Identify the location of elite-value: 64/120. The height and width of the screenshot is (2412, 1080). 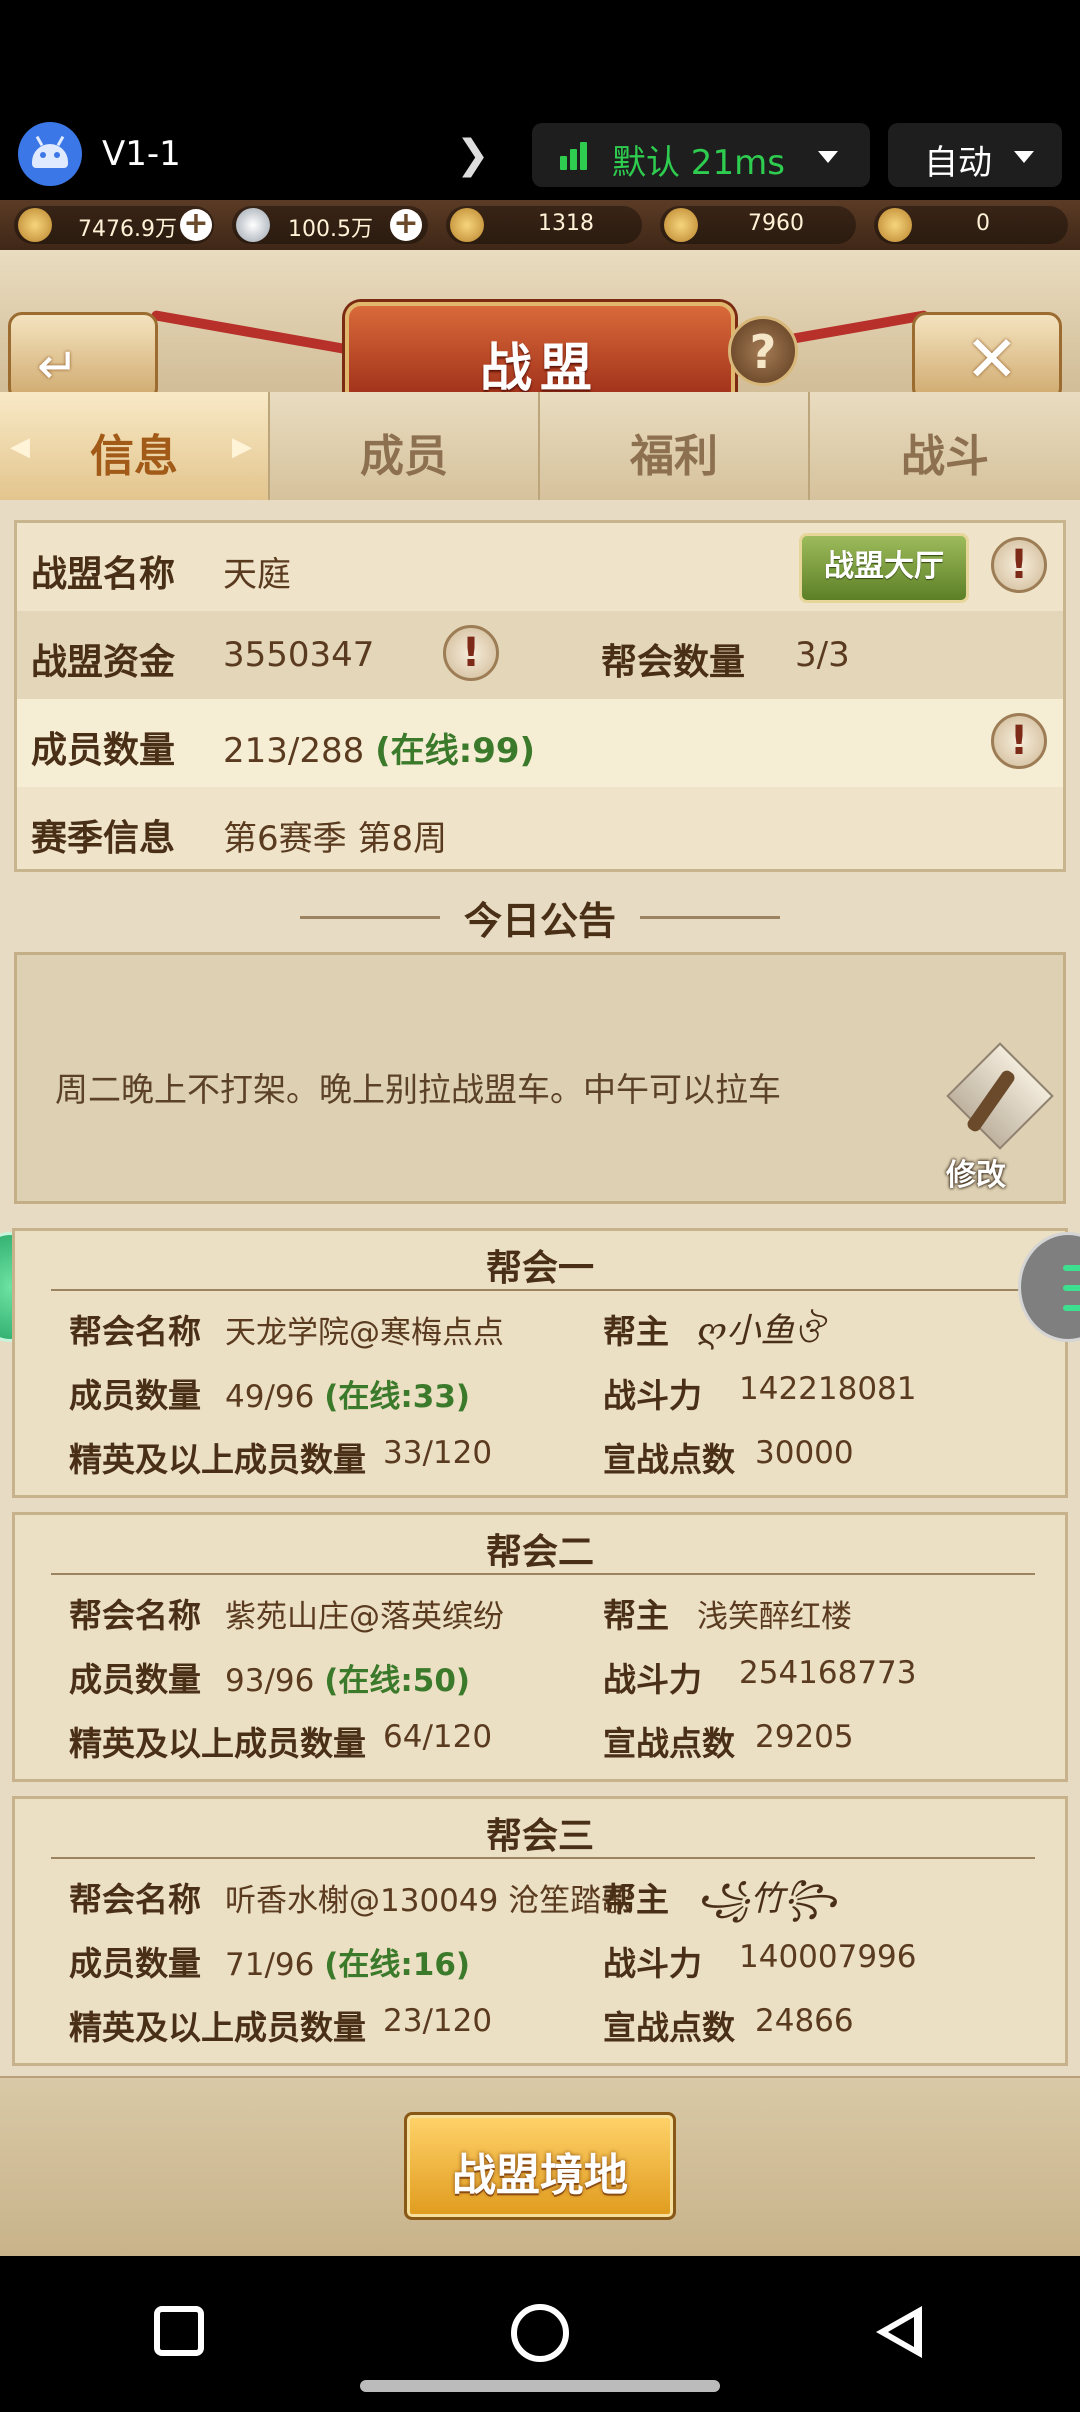
(438, 1737).